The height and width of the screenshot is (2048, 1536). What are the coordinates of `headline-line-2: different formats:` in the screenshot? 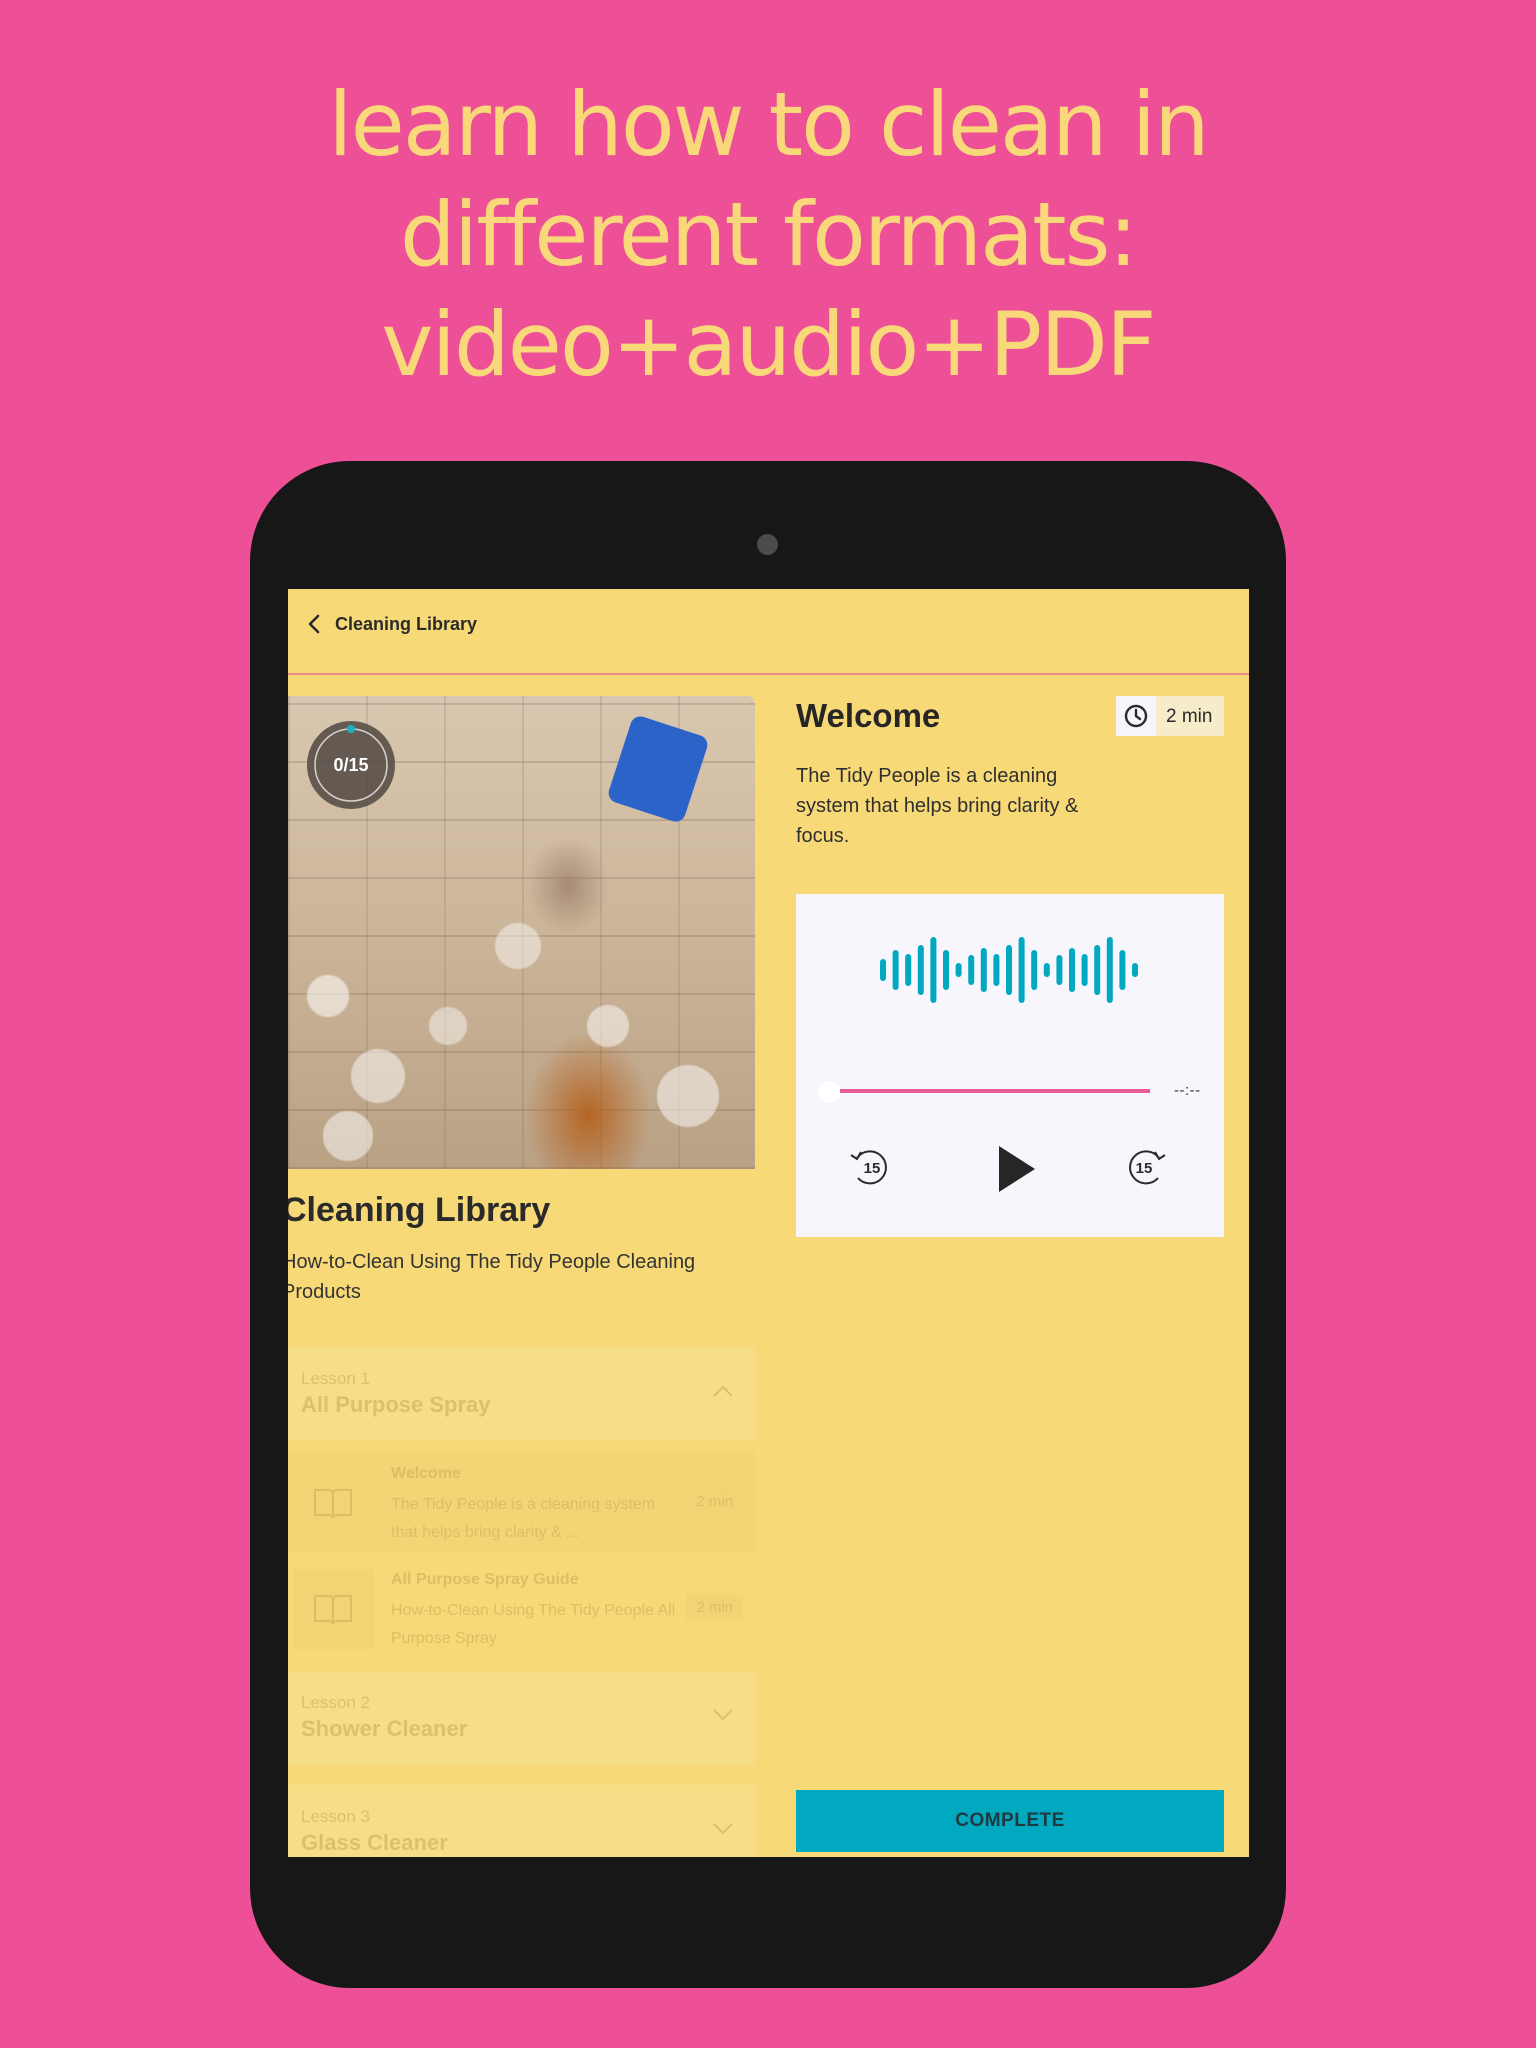 It's located at (768, 234).